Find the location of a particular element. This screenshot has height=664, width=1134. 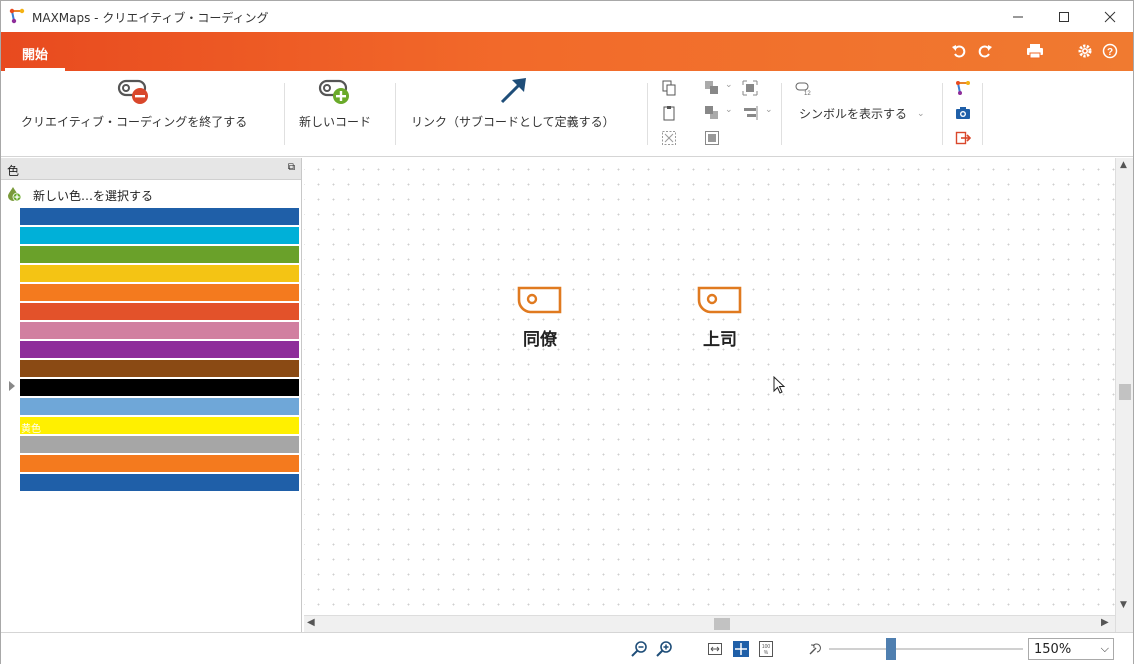

link-subcode-label: リンク（サブコードとして定義する） is located at coordinates (513, 122).